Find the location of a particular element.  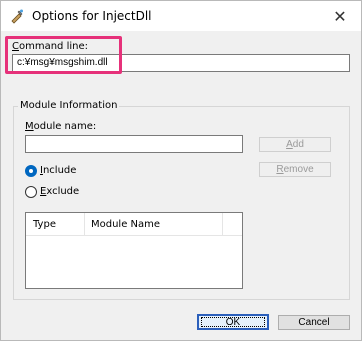

module-list-header: Type Module Name is located at coordinates (134, 224).